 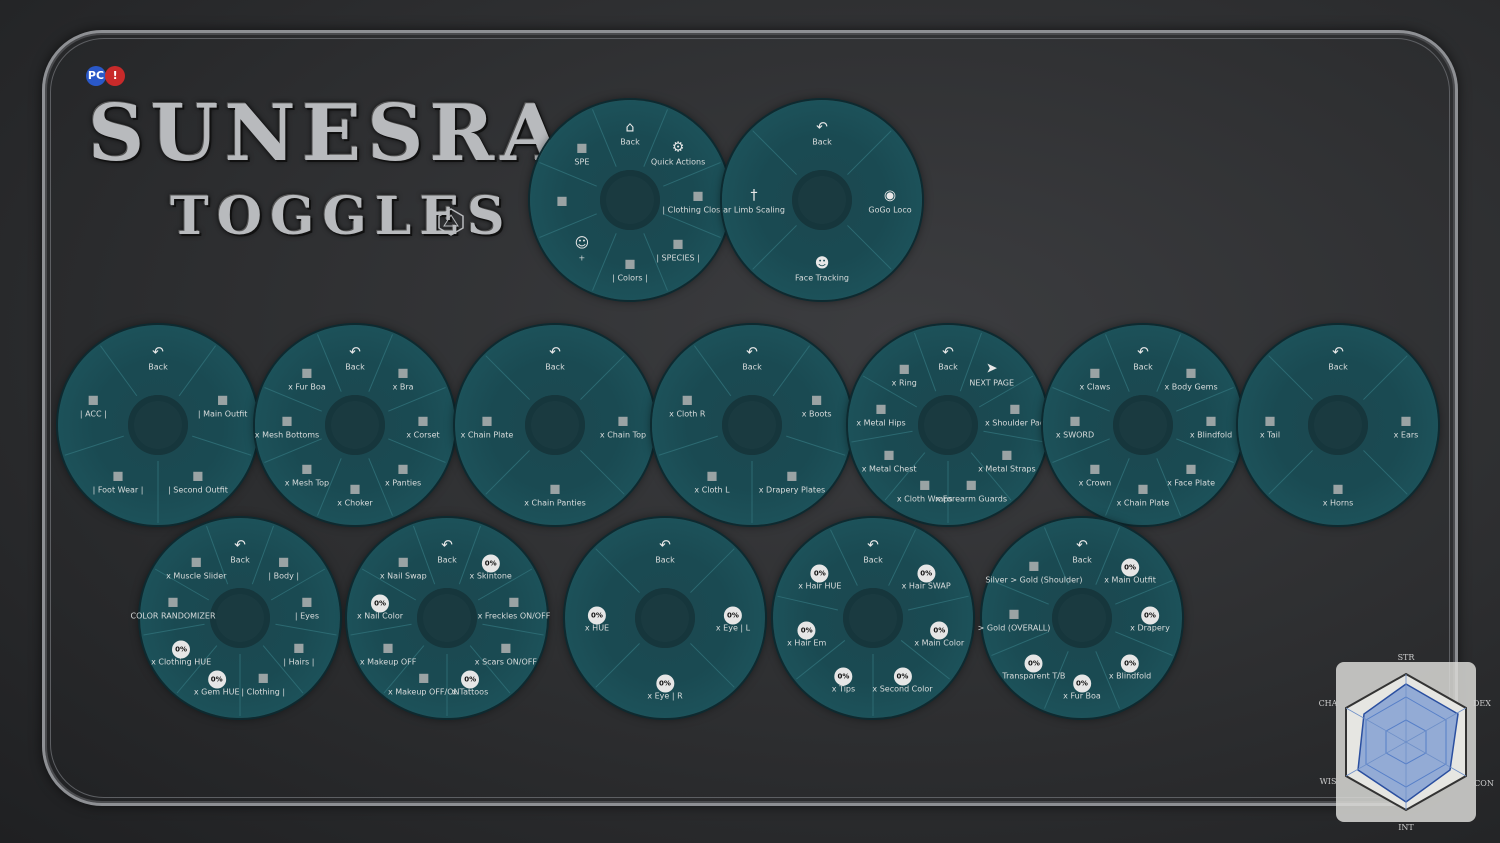 I want to click on menu-item-silver-gold-shoulder: ■ Silver > Gold (Shoulder), so click(x=1033, y=569).